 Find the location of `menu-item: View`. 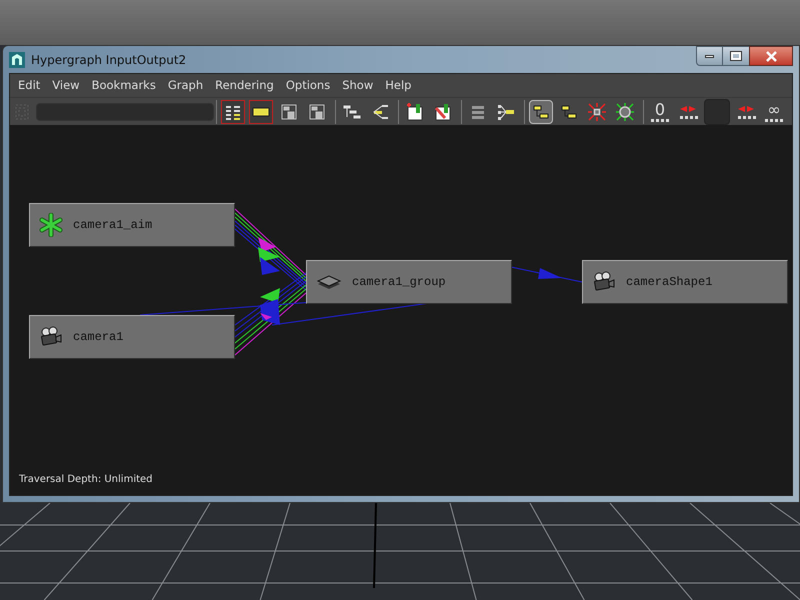

menu-item: View is located at coordinates (66, 85).